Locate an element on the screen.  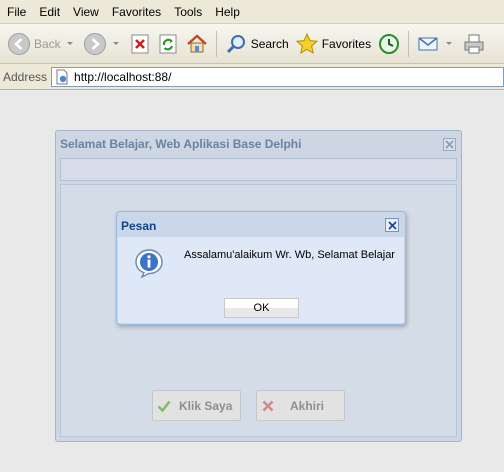
stop-icon is located at coordinates (140, 44).